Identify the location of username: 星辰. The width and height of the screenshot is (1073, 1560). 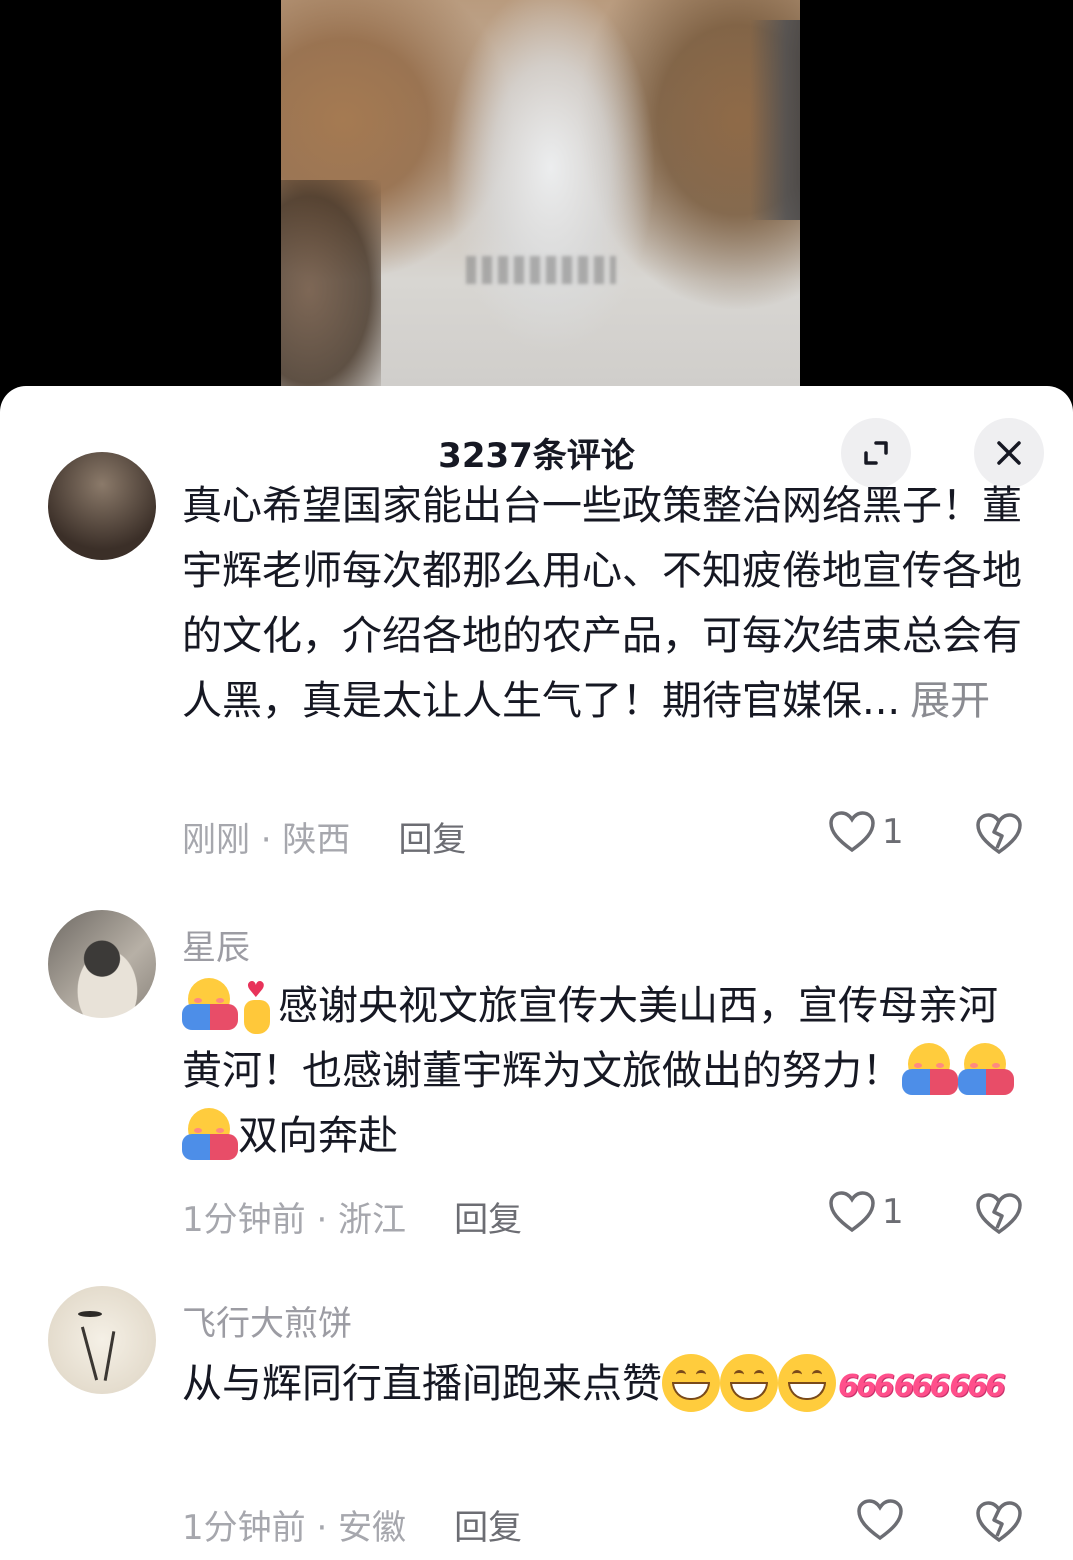
(216, 944).